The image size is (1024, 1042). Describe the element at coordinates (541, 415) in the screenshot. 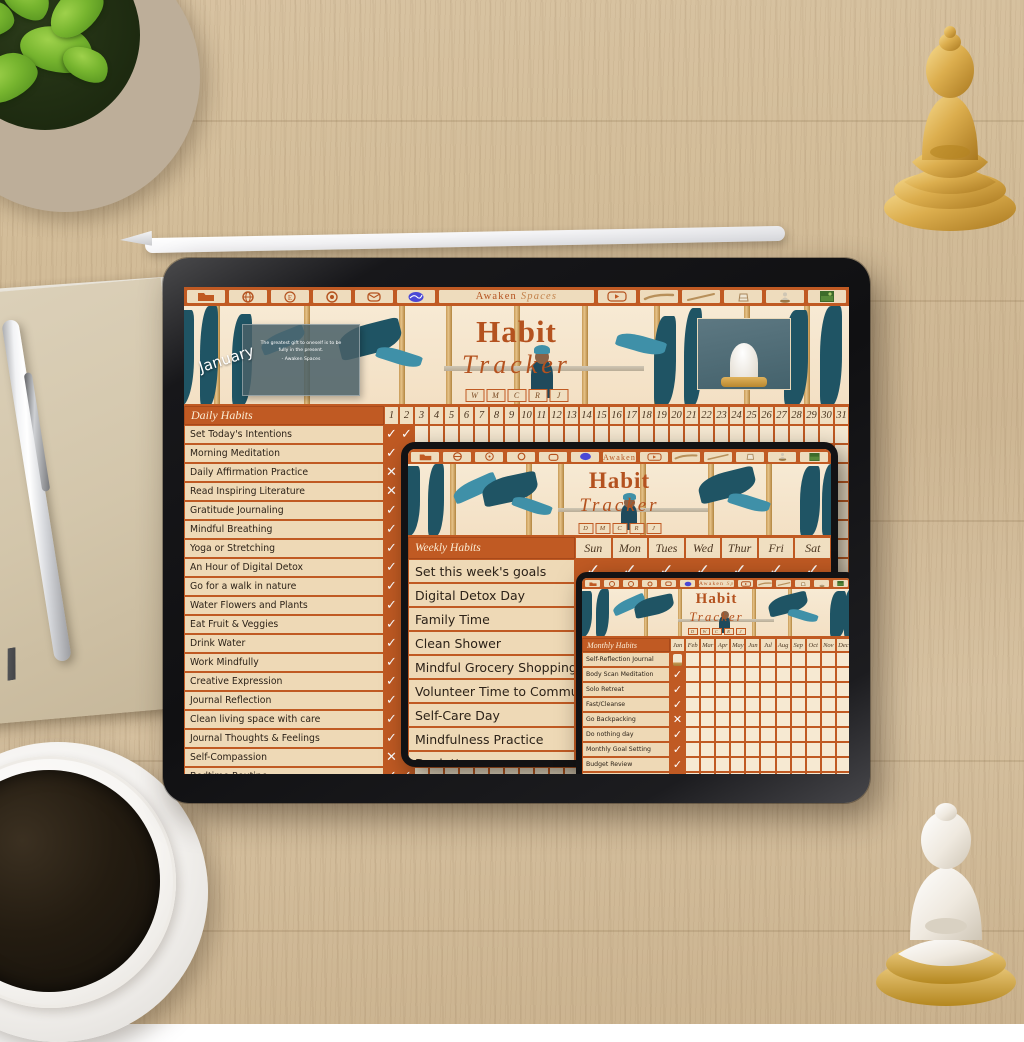

I see `column-header-11: 11` at that location.